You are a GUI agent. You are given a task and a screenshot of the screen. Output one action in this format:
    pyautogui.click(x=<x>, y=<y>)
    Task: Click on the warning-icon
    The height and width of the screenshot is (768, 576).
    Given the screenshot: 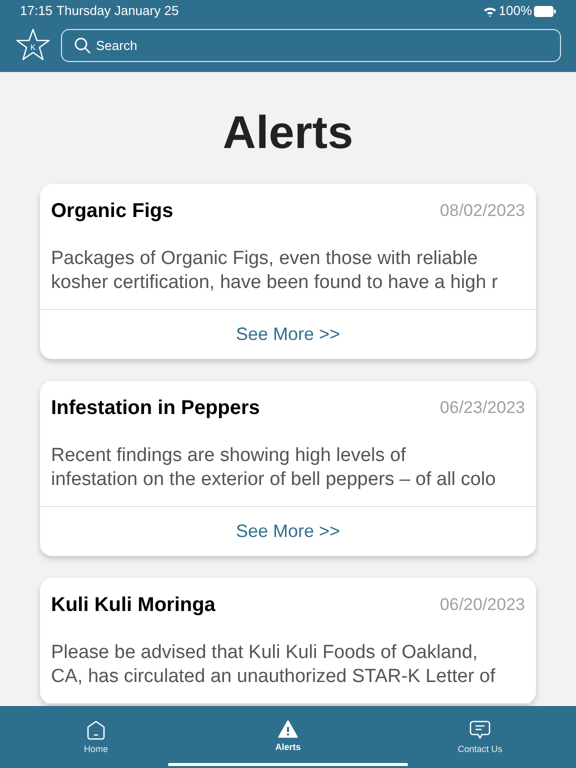 What is the action you would take?
    pyautogui.click(x=288, y=729)
    